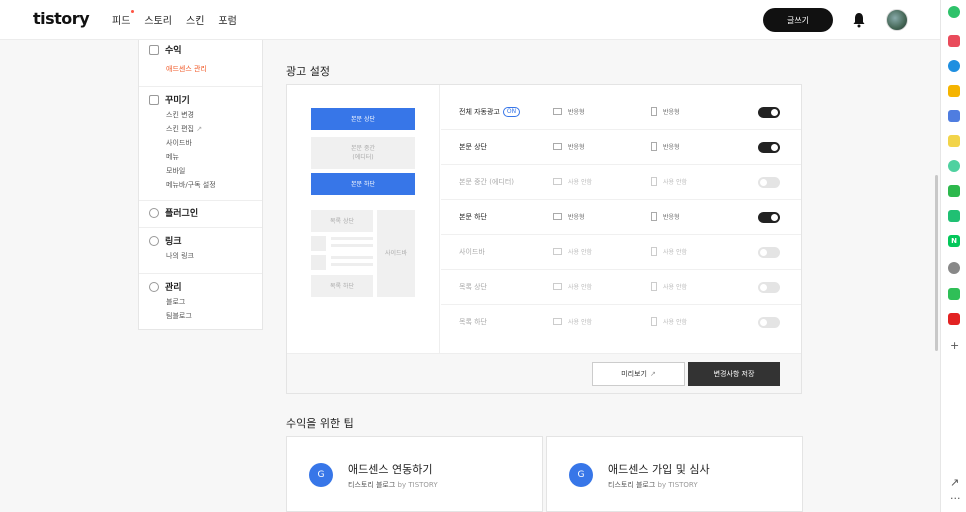 Image resolution: width=966 pixels, height=512 pixels. I want to click on tistory-logo: tistory, so click(61, 18).